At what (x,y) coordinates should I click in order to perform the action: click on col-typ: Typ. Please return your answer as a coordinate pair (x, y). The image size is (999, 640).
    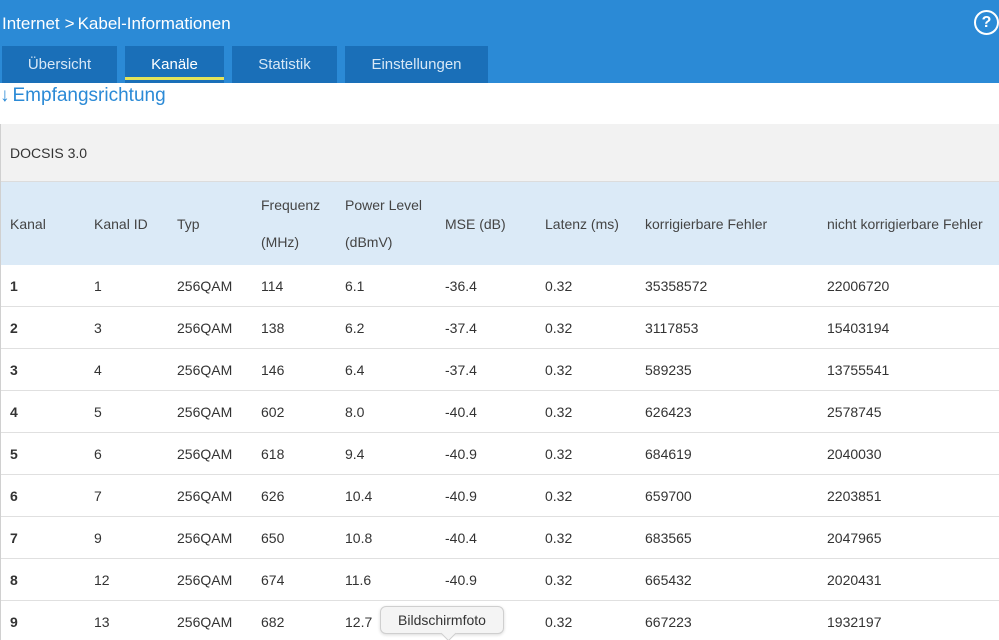
    Looking at the image, I should click on (188, 223).